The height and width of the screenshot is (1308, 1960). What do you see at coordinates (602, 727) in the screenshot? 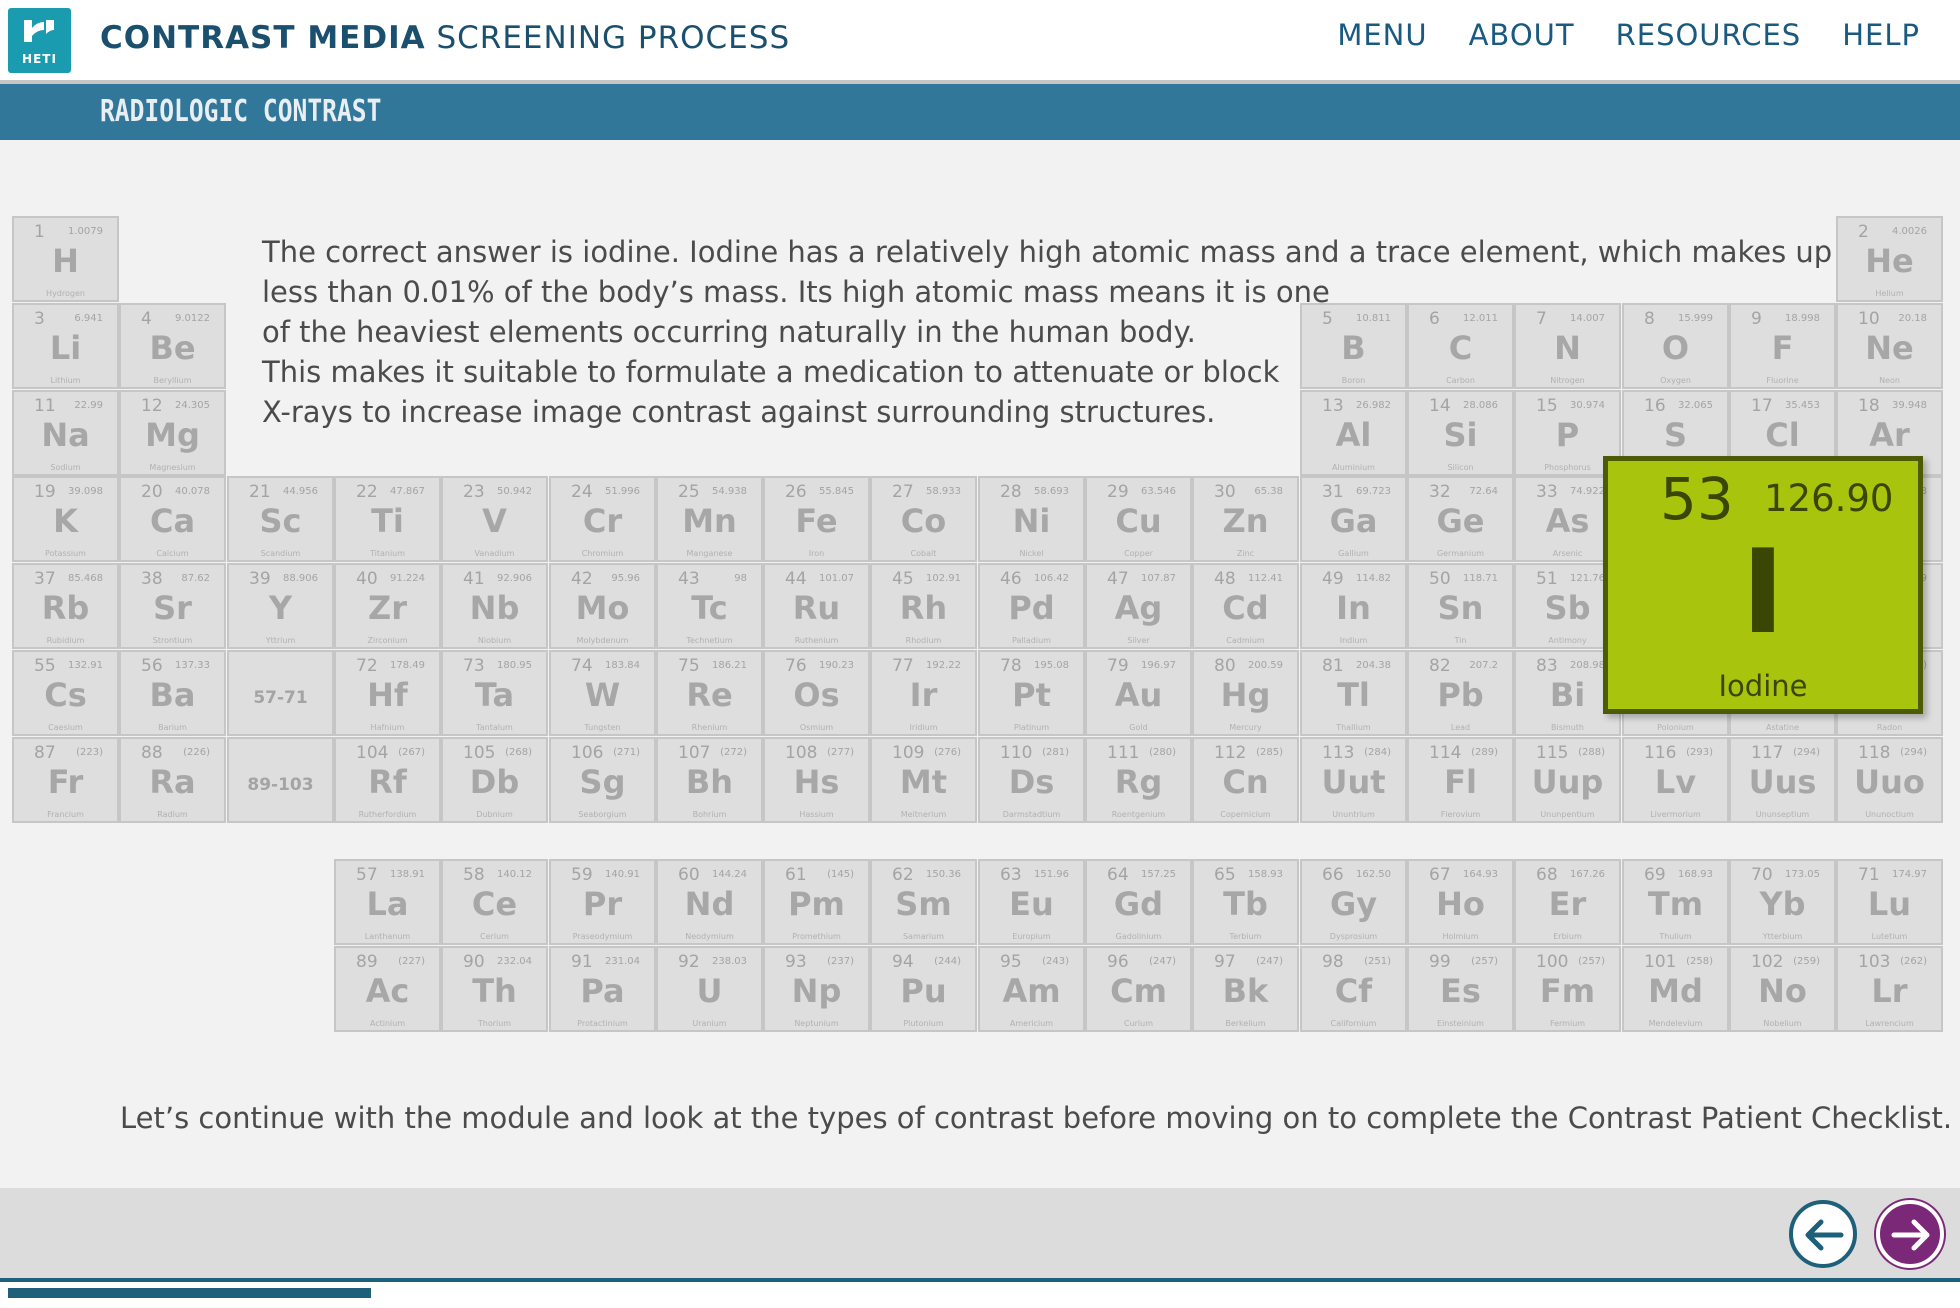
I see `element-name: Tungsten` at bounding box center [602, 727].